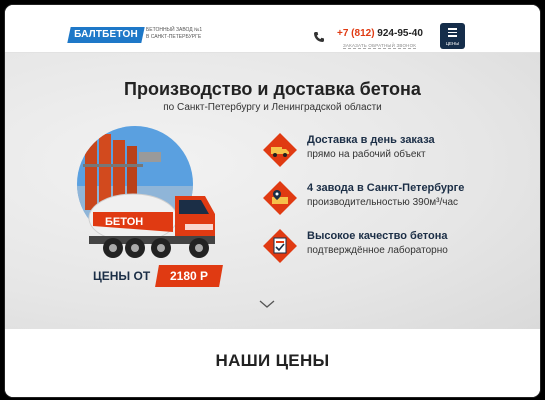 The height and width of the screenshot is (400, 545). I want to click on hero-title: Производство и доставка бетона, so click(272, 89).